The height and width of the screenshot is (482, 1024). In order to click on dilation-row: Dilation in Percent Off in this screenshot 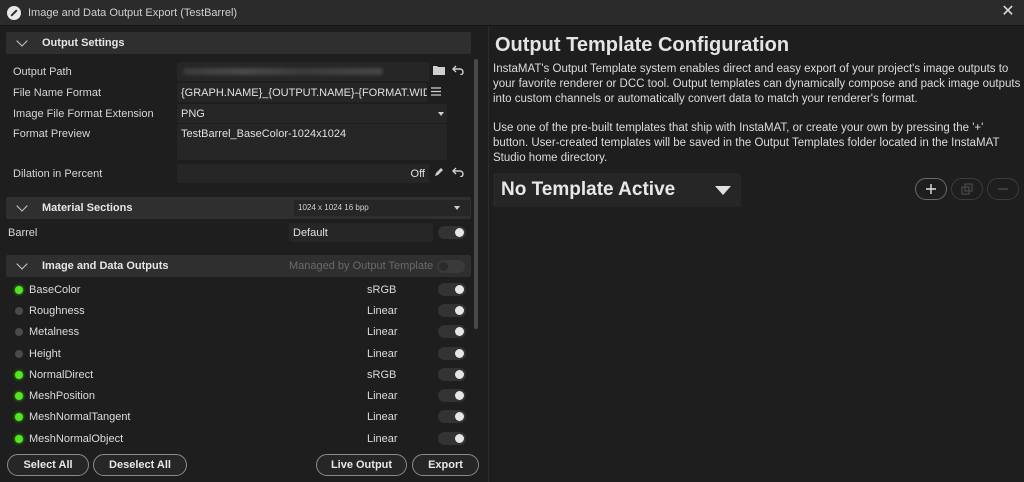, I will do `click(236, 173)`.